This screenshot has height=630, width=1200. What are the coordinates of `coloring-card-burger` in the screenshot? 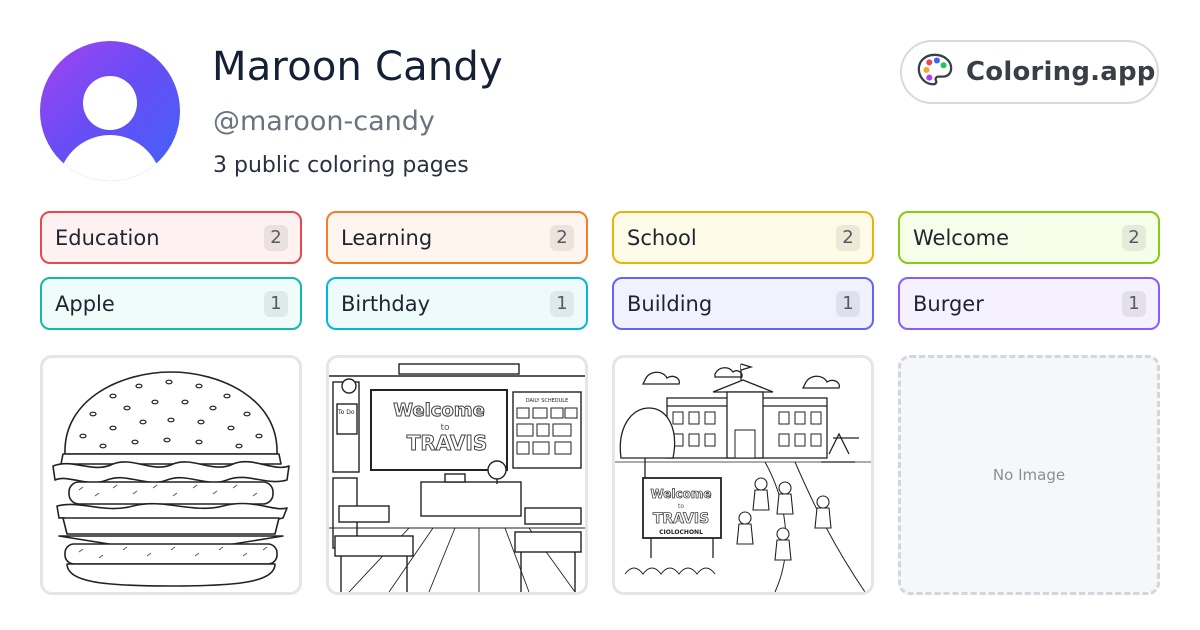 It's located at (171, 475).